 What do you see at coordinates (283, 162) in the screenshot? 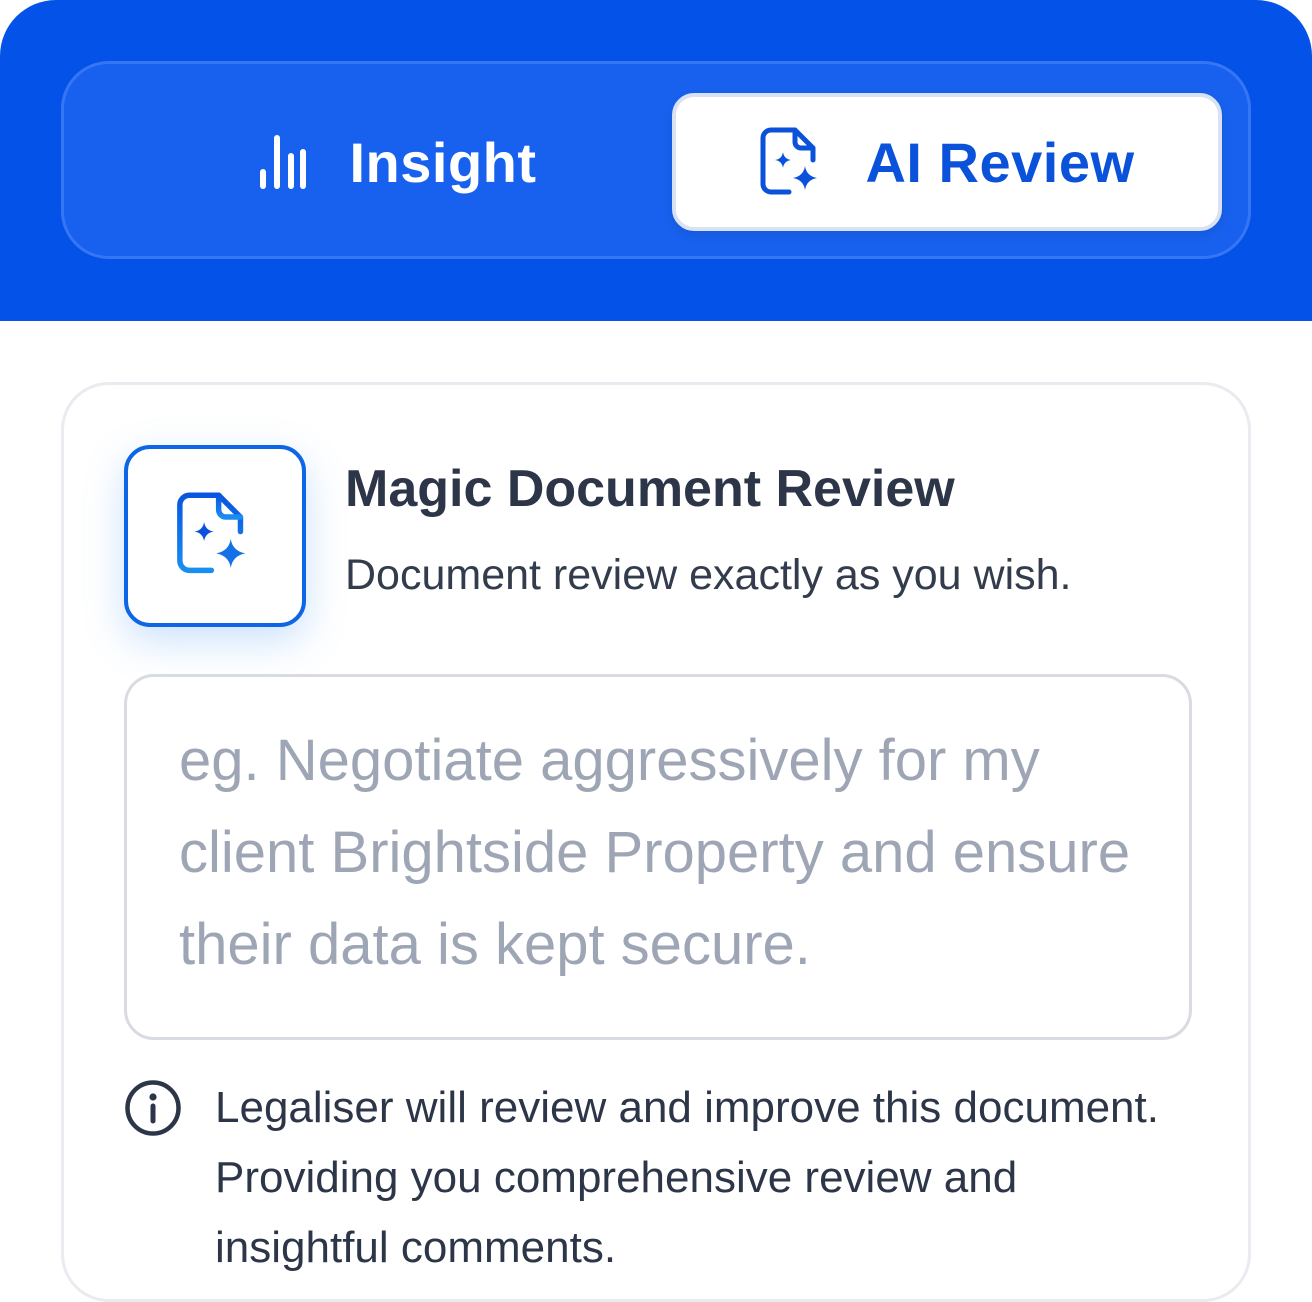
I see `bar-chart-icon` at bounding box center [283, 162].